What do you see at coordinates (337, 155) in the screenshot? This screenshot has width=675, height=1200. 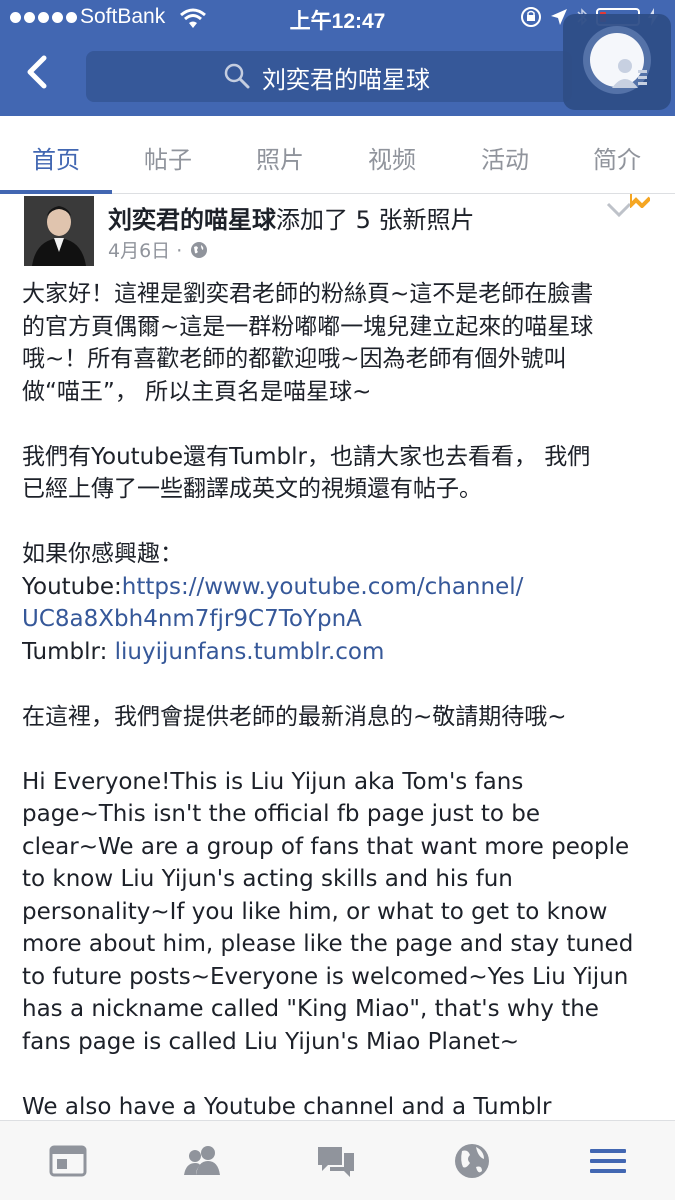 I see `page-tabs: 首页 帖子 照片 视频 活动 简介` at bounding box center [337, 155].